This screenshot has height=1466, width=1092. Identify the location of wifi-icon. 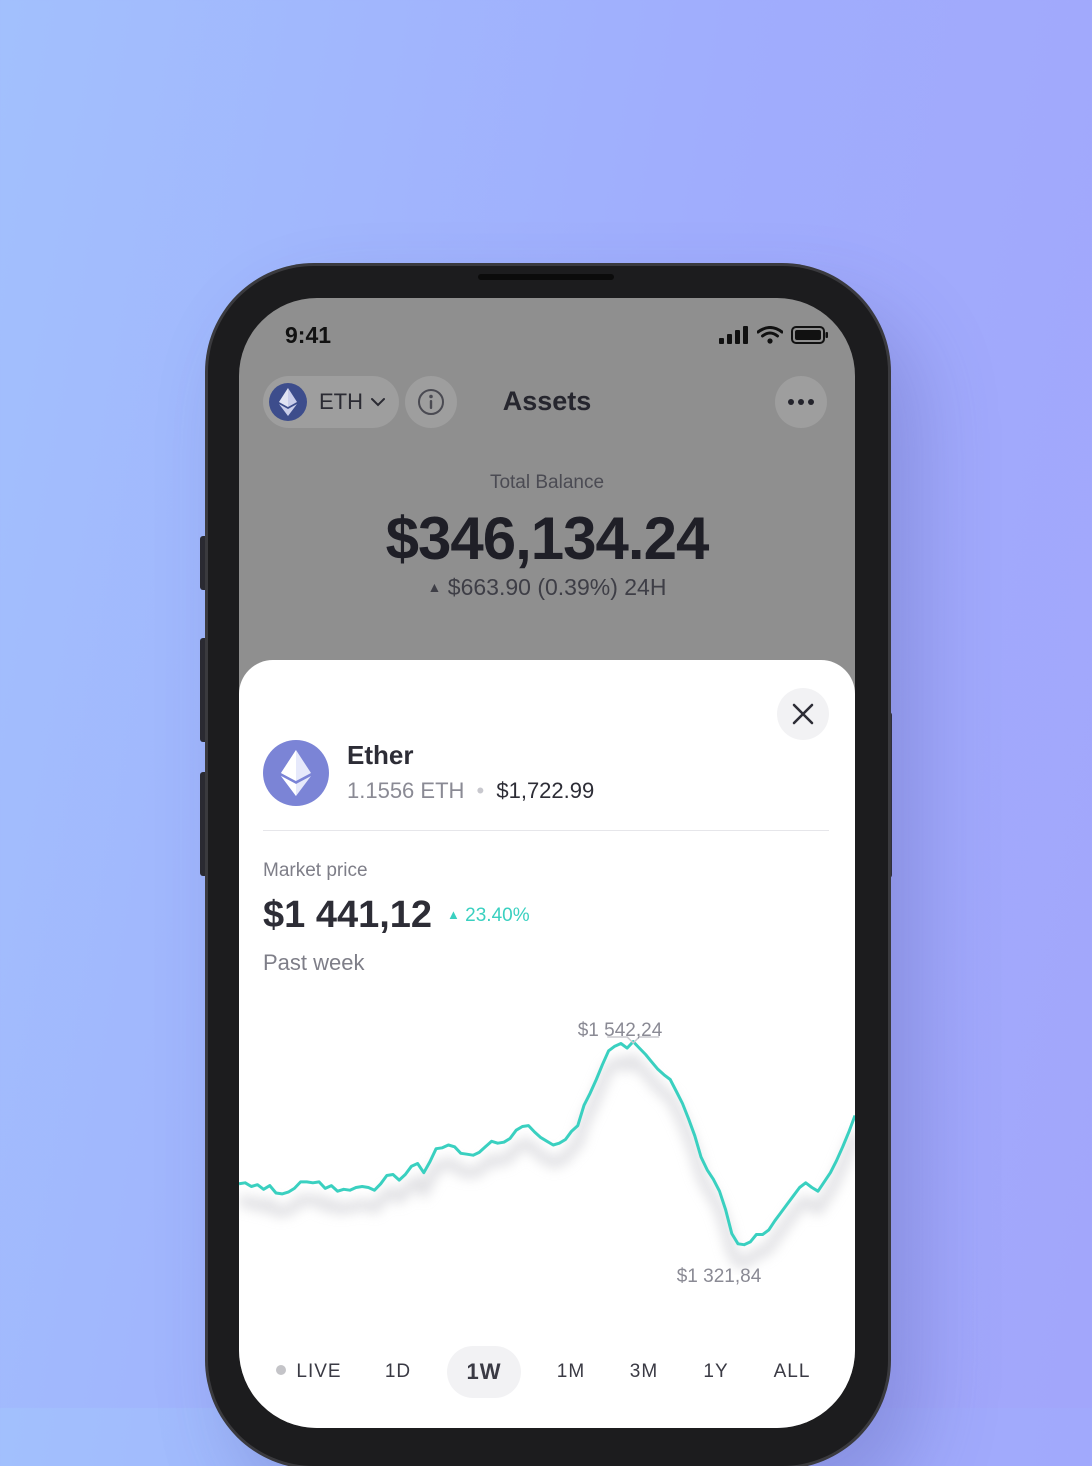
(770, 335).